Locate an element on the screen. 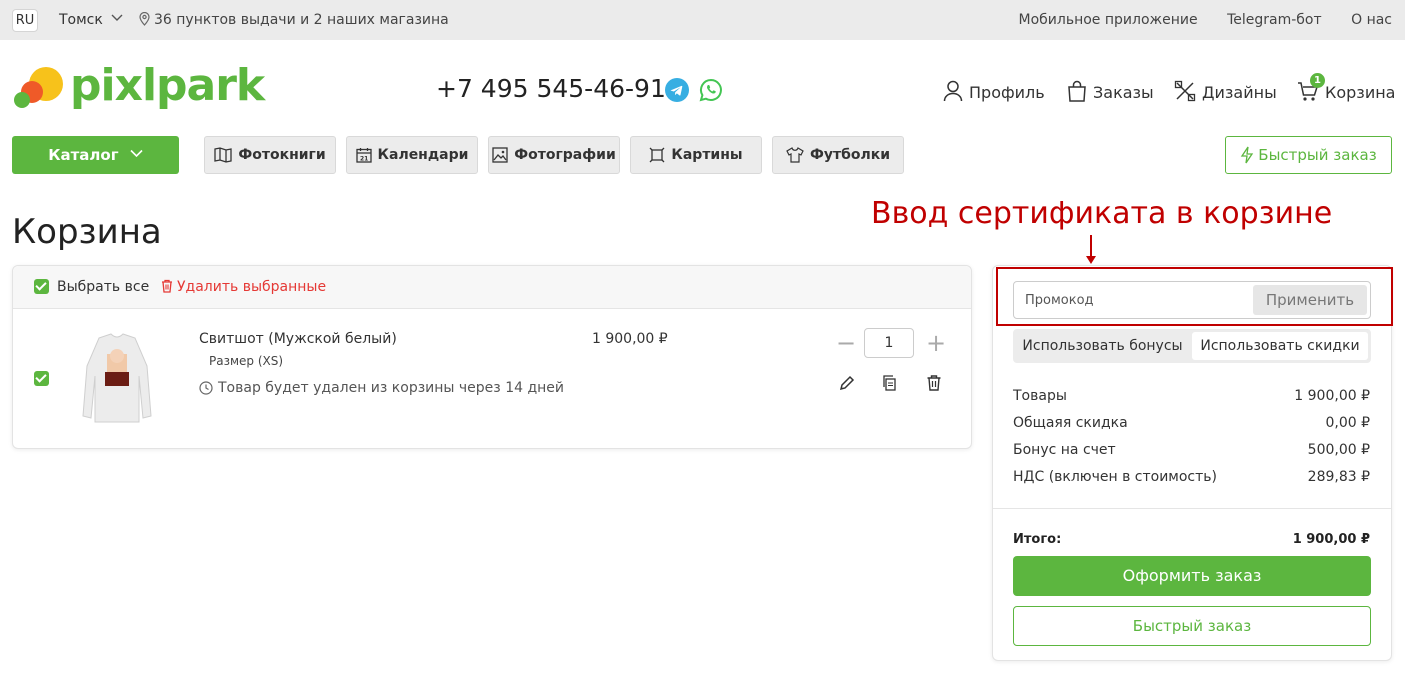 The image size is (1405, 673). select-all-label: Выбрать все is located at coordinates (103, 287).